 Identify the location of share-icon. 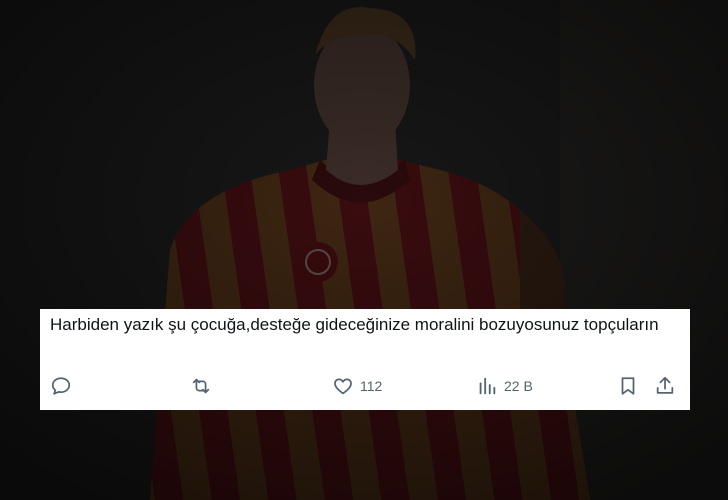
(665, 386).